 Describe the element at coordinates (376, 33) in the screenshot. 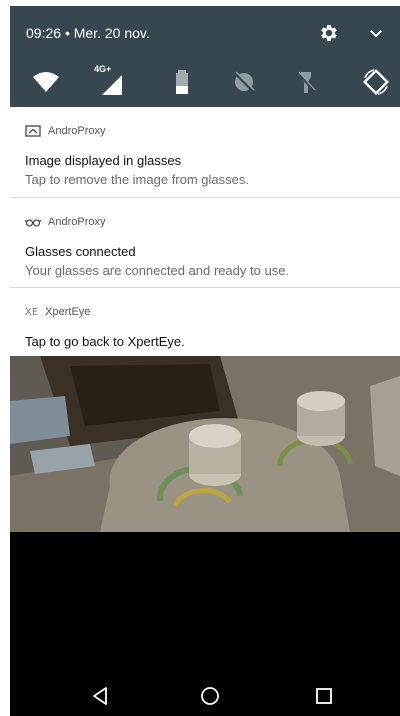

I see `expand-chevron-icon` at that location.